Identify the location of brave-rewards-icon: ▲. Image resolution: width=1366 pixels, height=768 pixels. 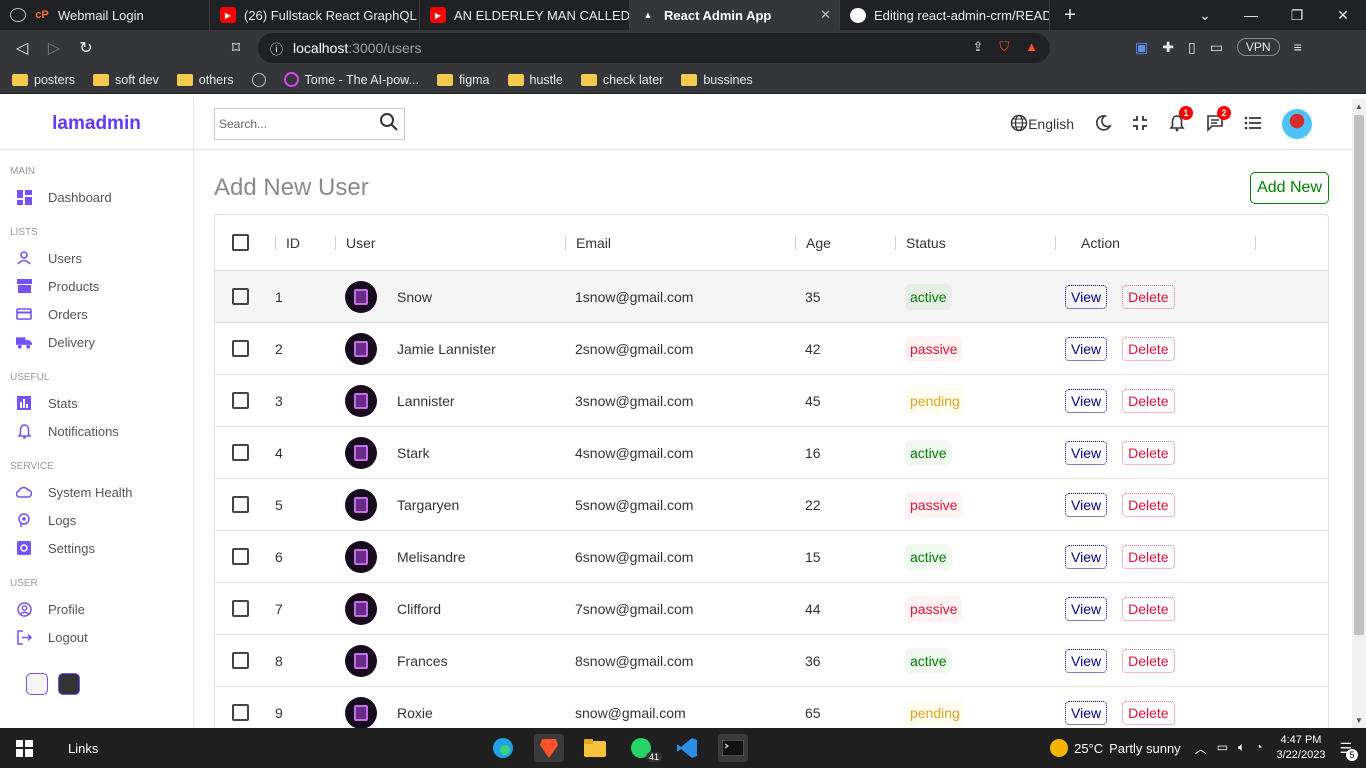
(1031, 47).